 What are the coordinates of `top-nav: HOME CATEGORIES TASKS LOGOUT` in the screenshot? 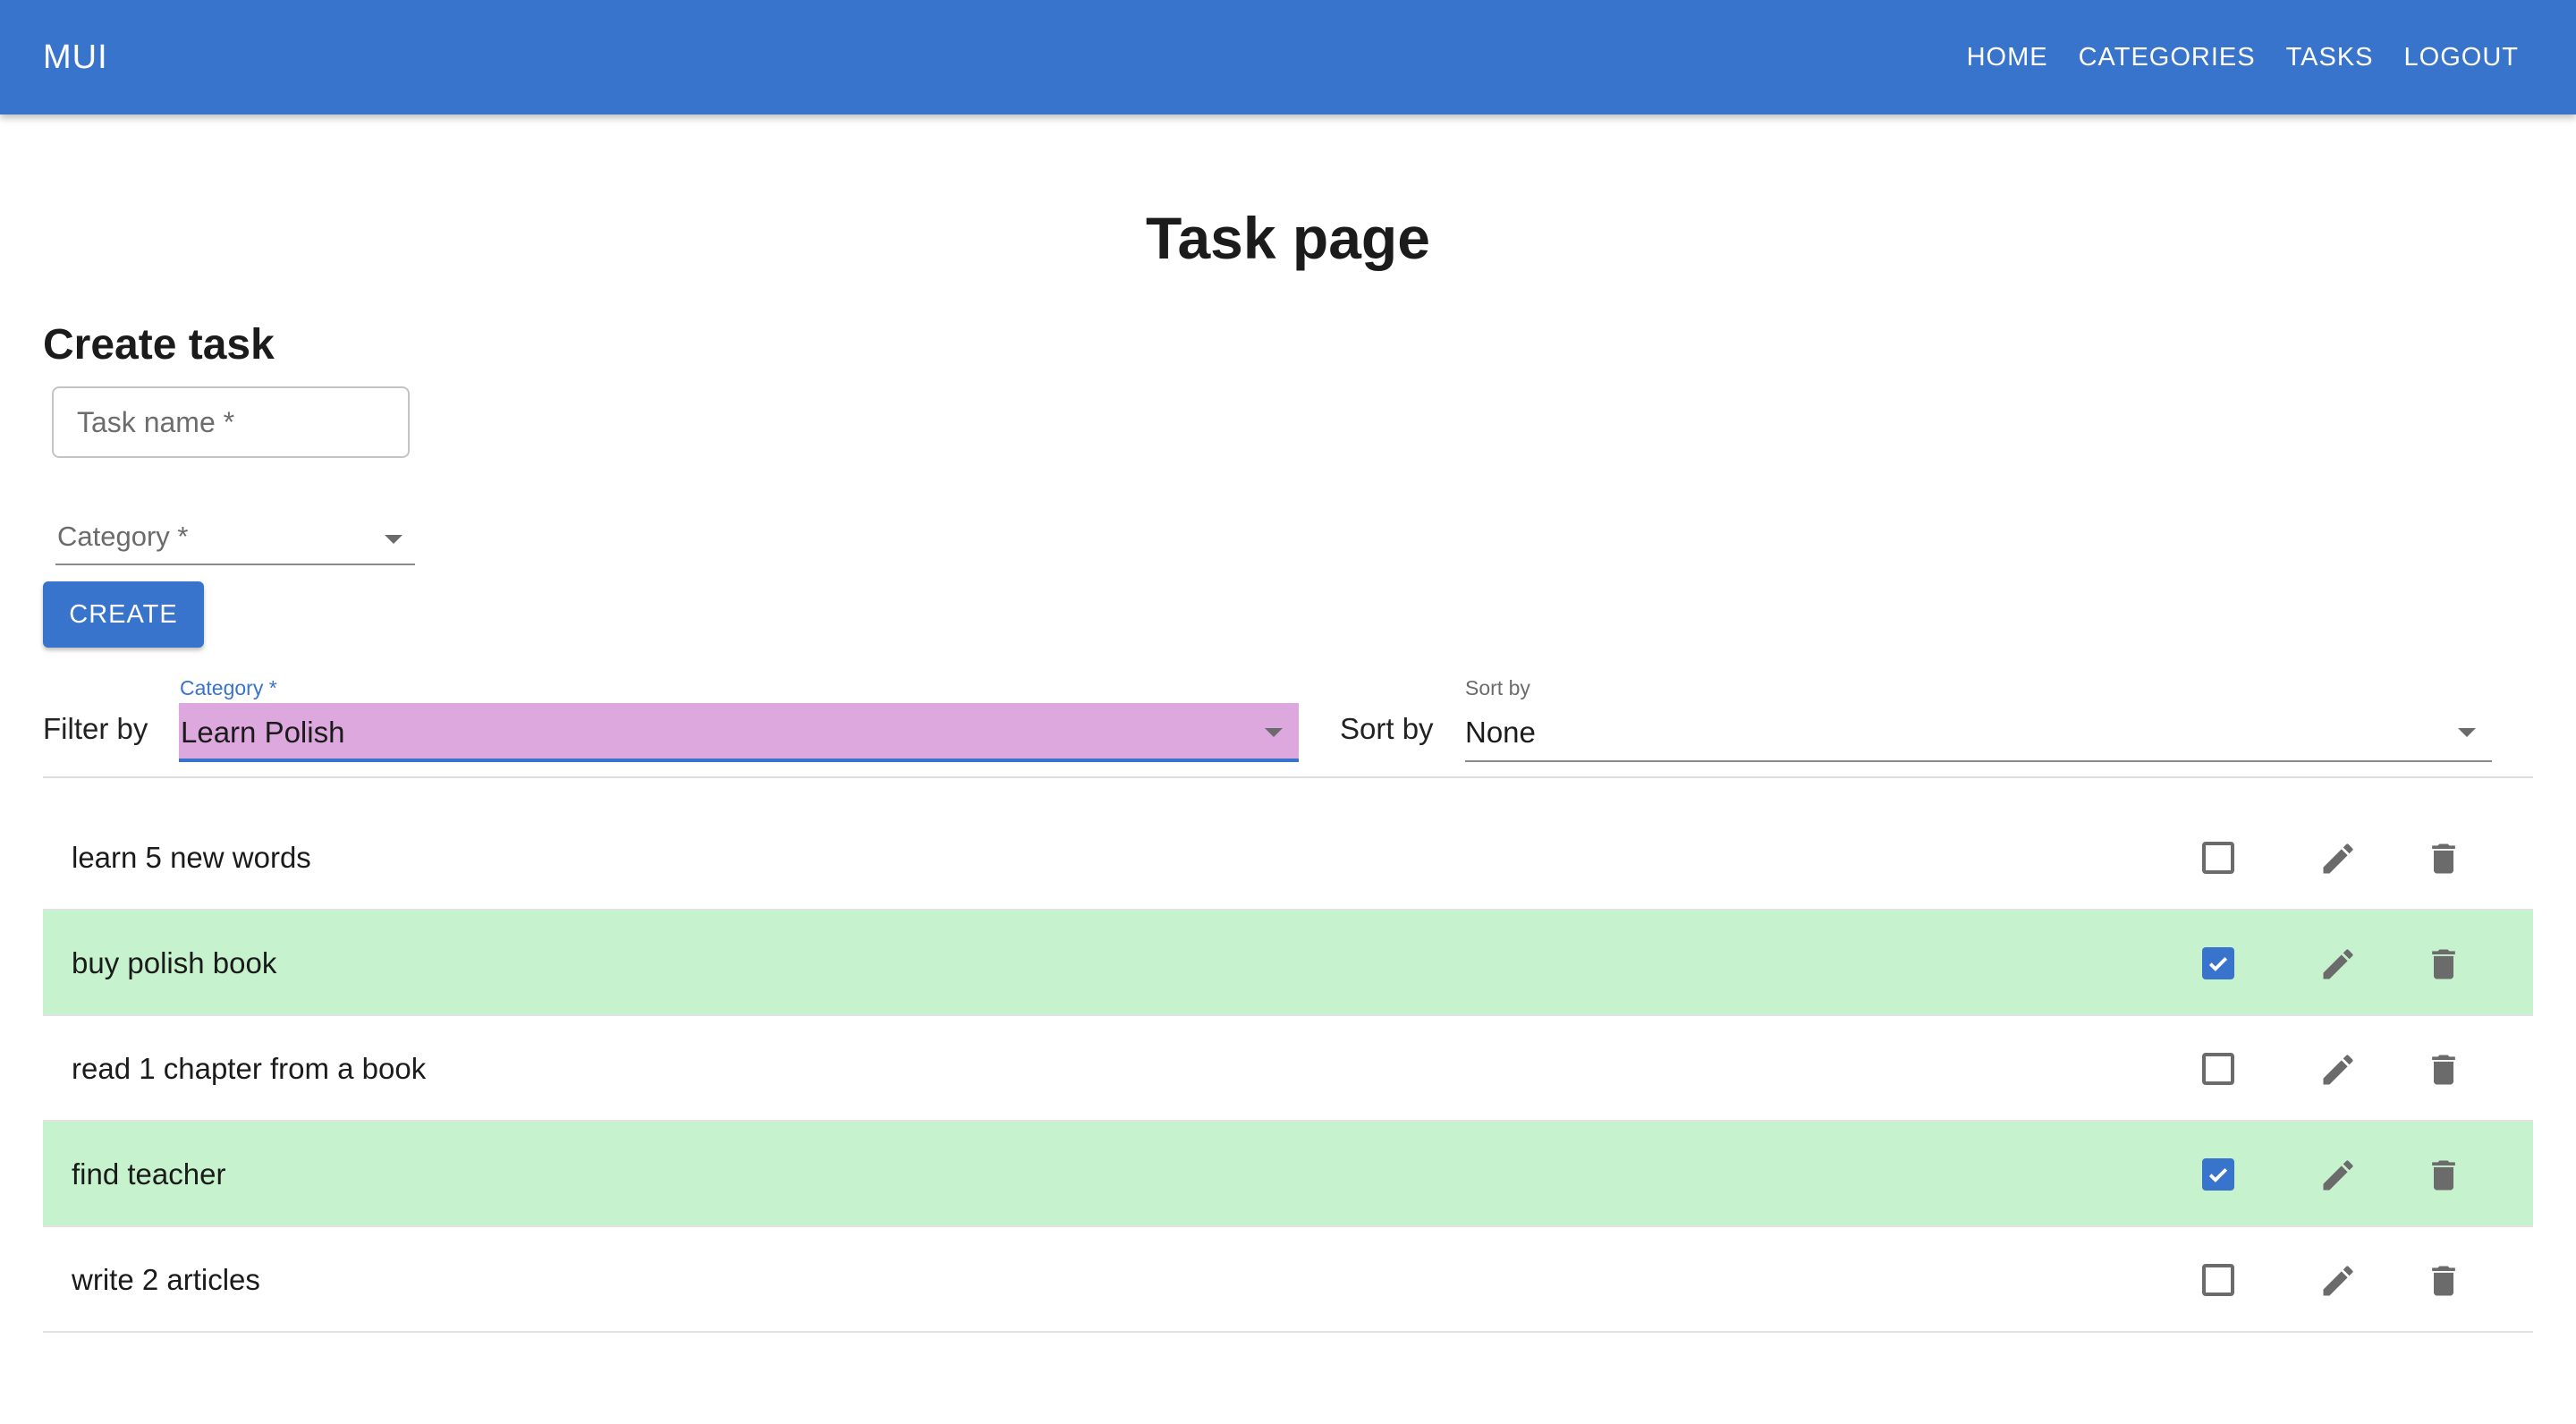 It's located at (2242, 57).